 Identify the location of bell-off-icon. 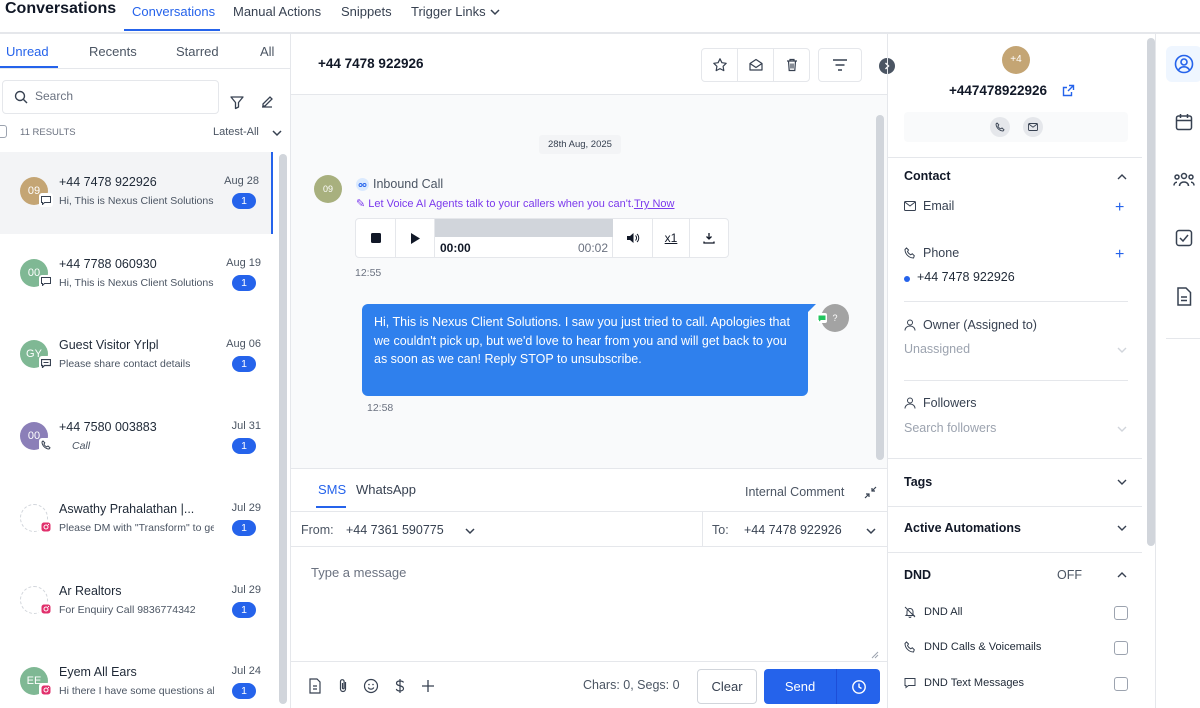
(910, 612).